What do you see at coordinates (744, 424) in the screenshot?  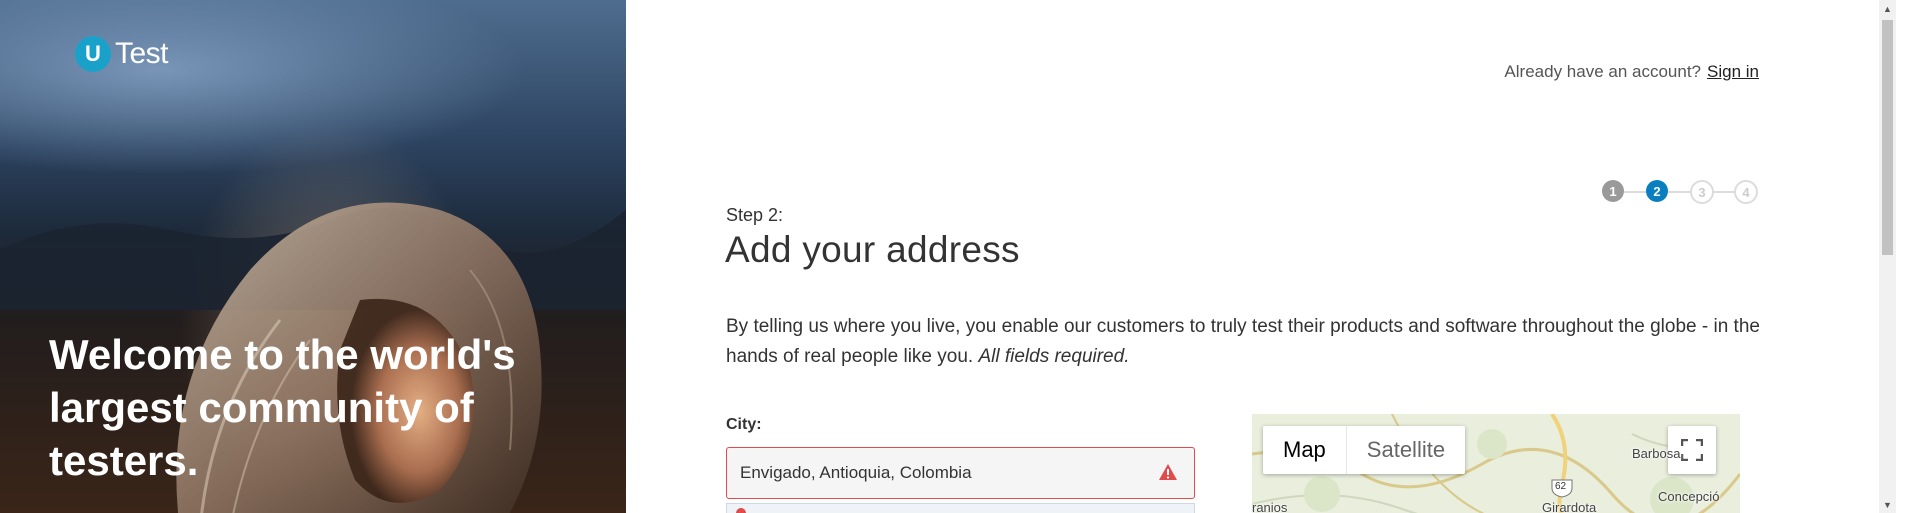 I see `city-label: City:` at bounding box center [744, 424].